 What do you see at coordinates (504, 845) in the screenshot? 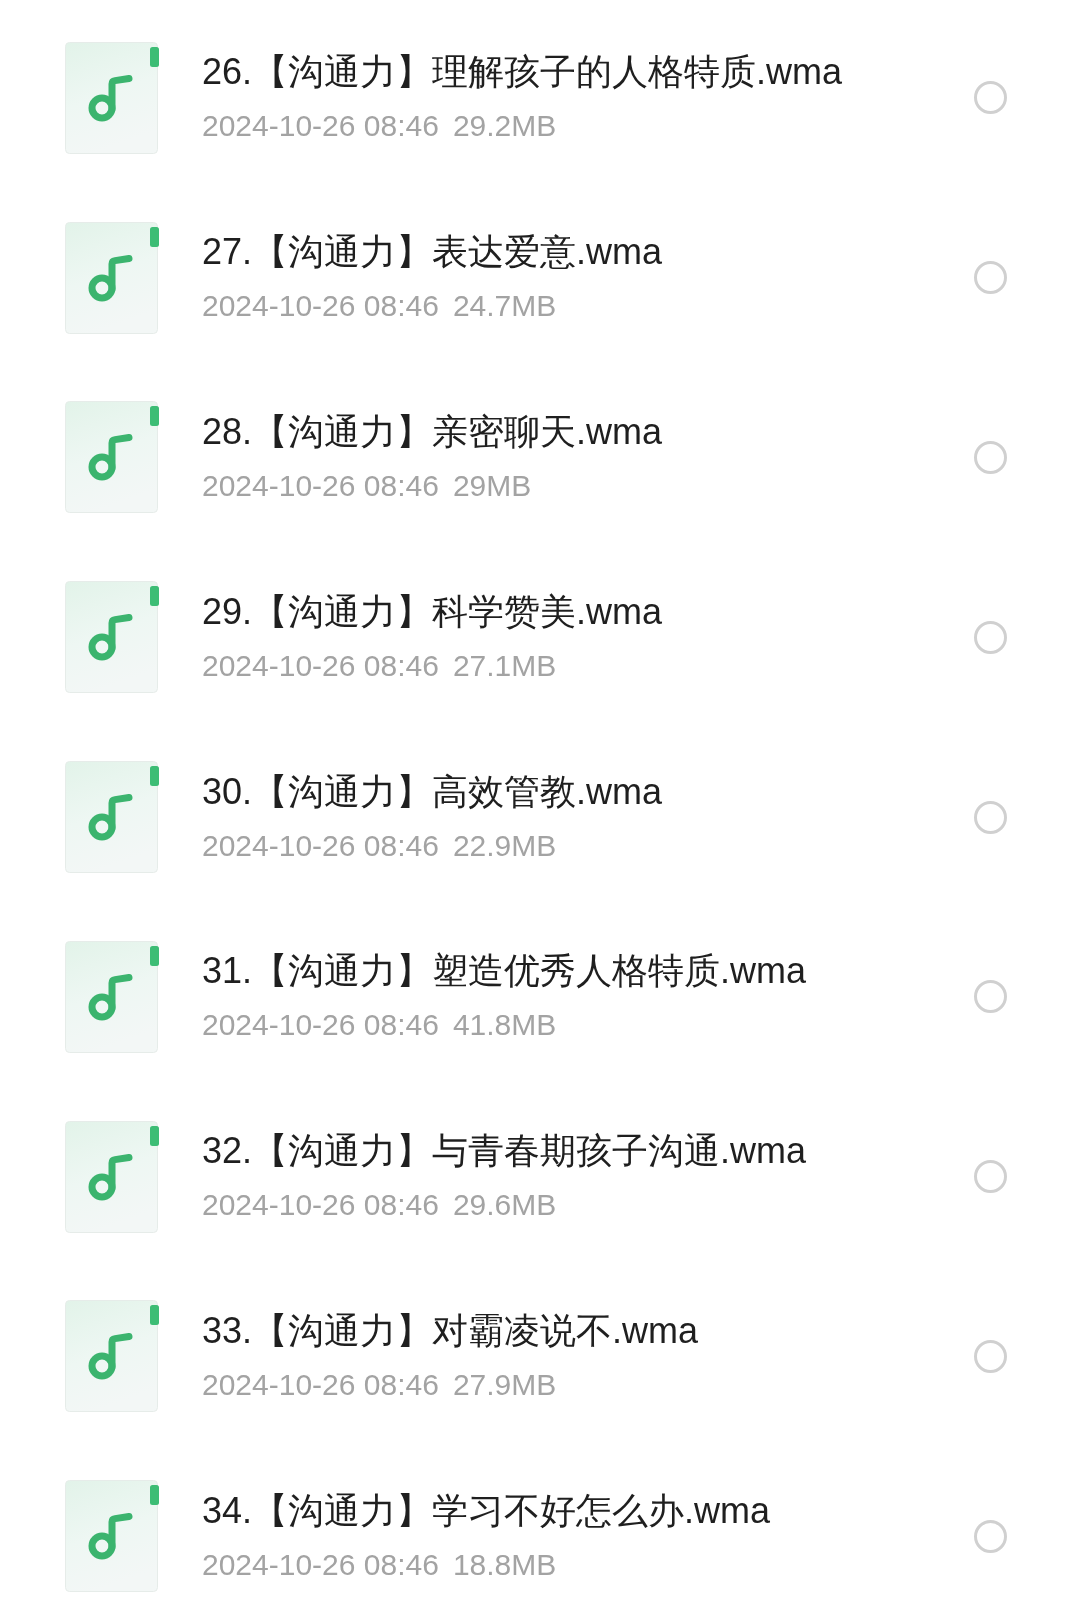
I see `file-size: 22.9MB` at bounding box center [504, 845].